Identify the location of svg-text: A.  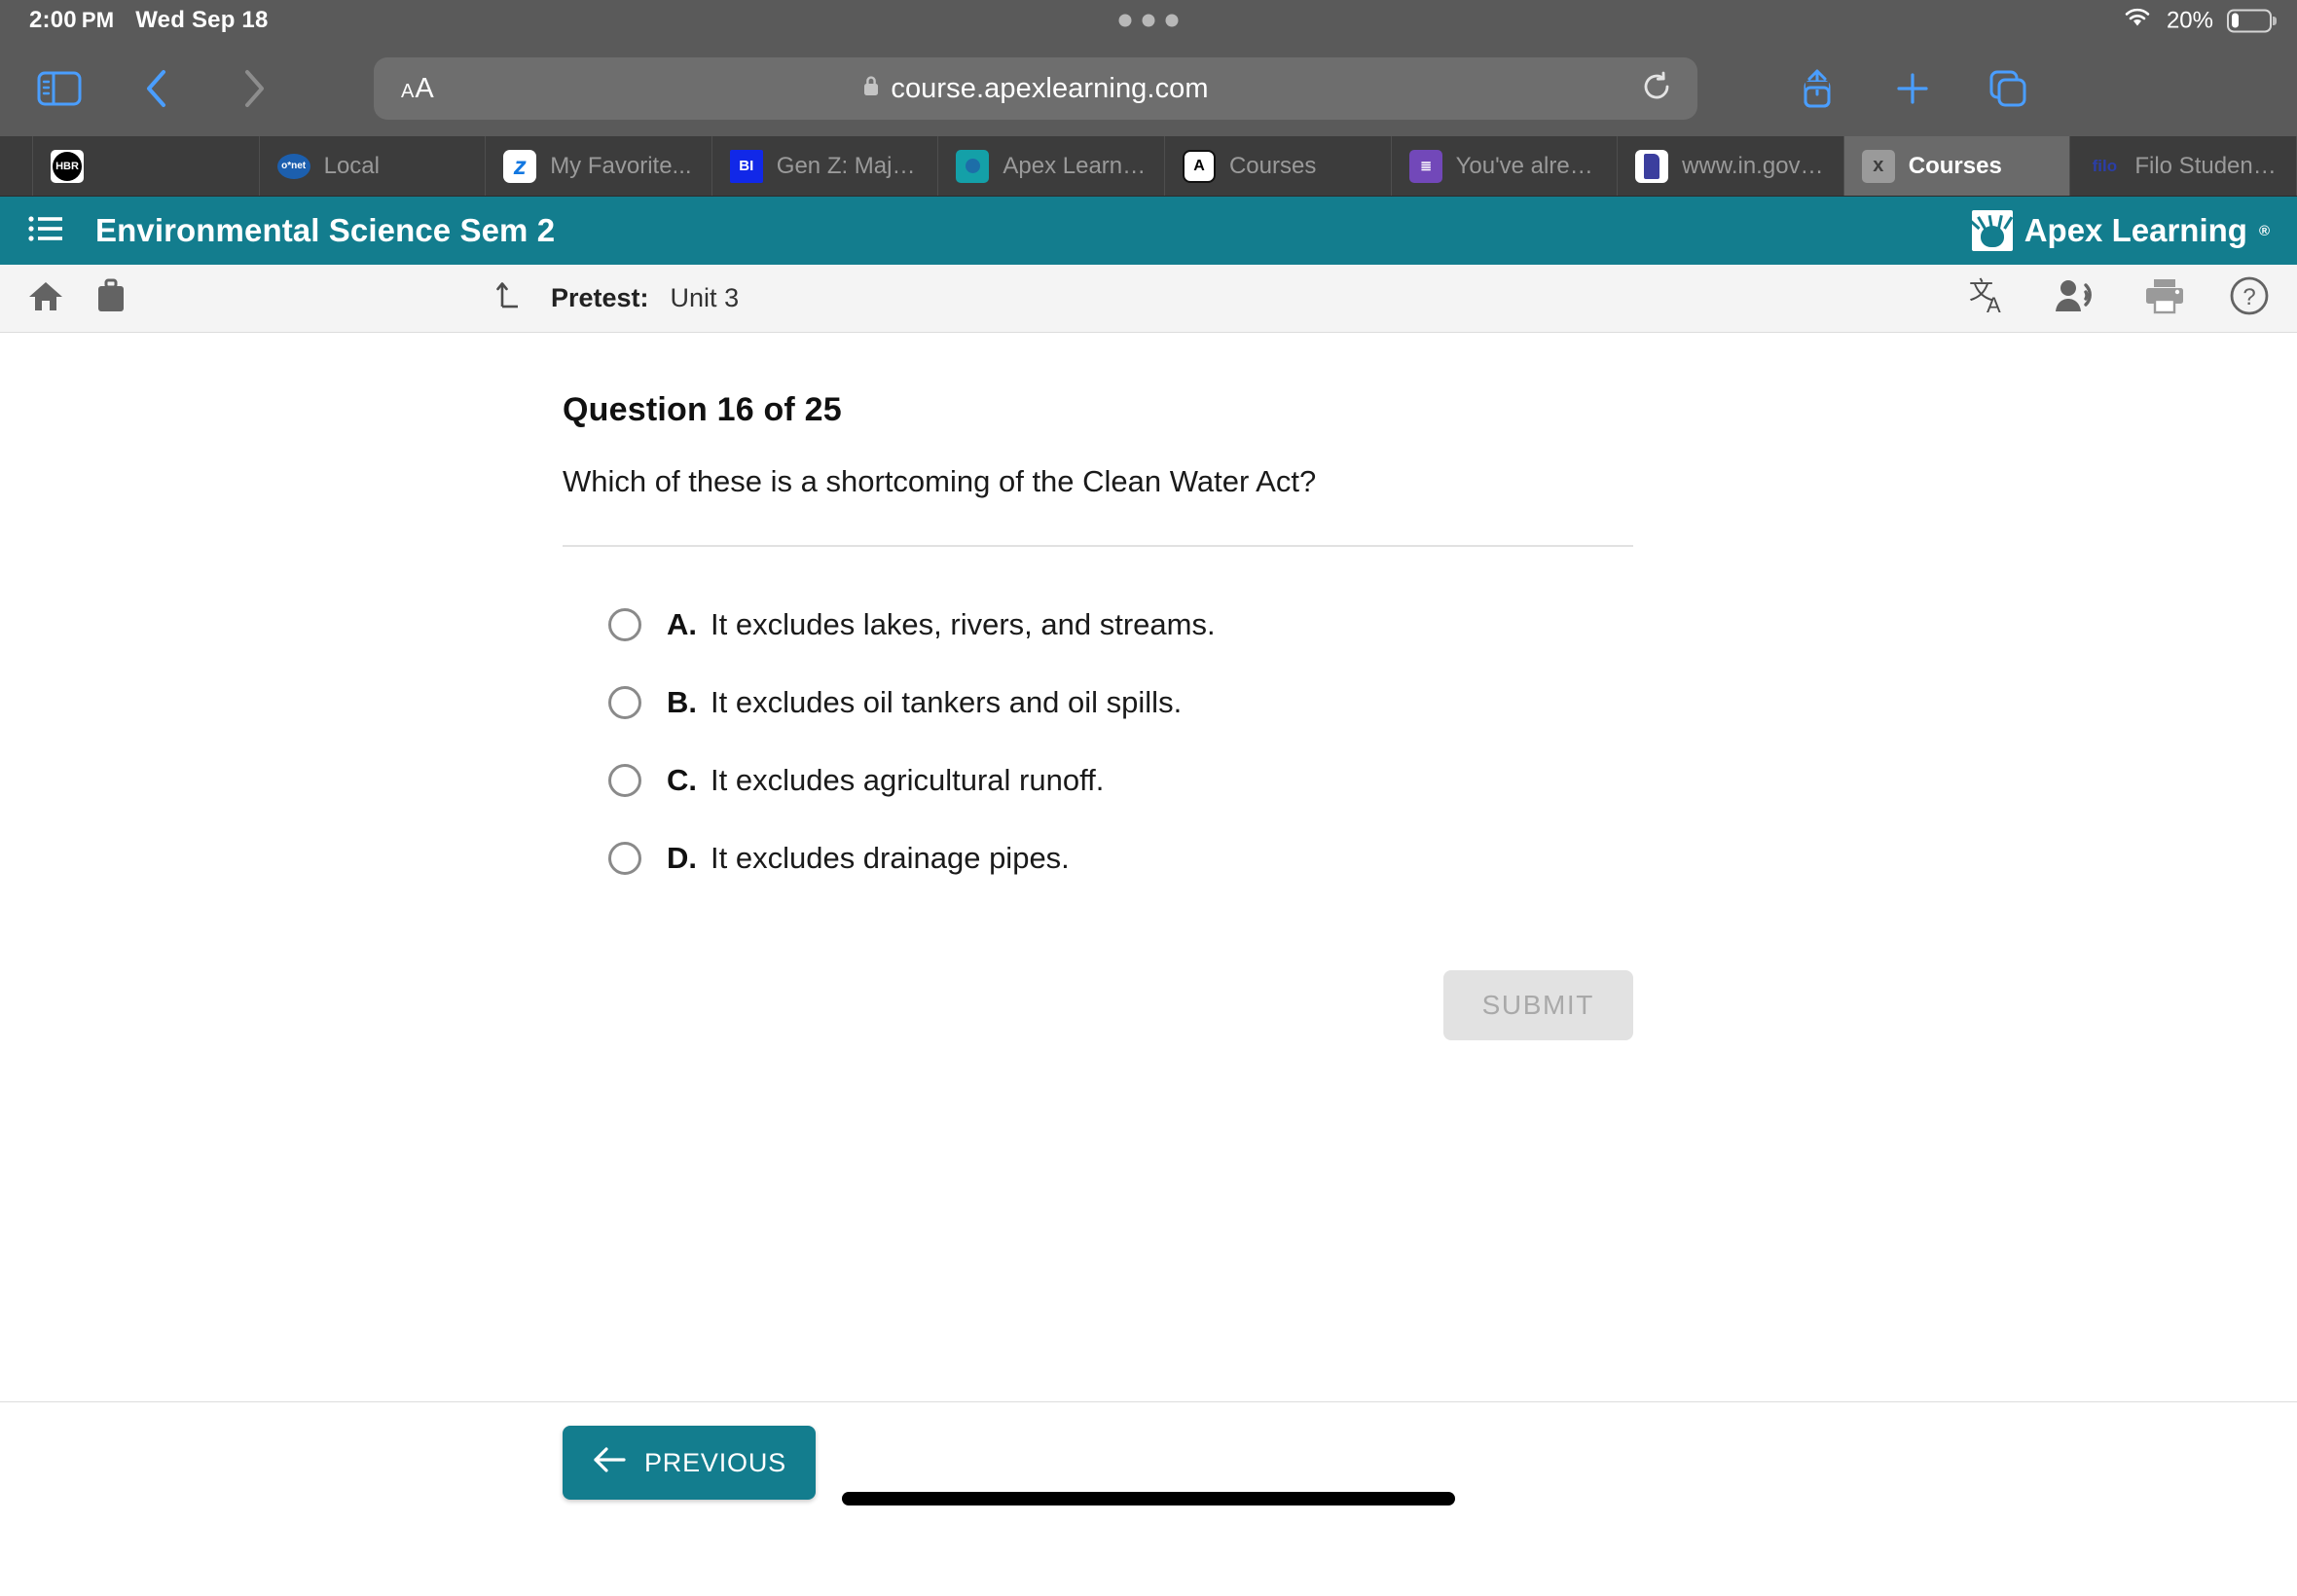
(1994, 304).